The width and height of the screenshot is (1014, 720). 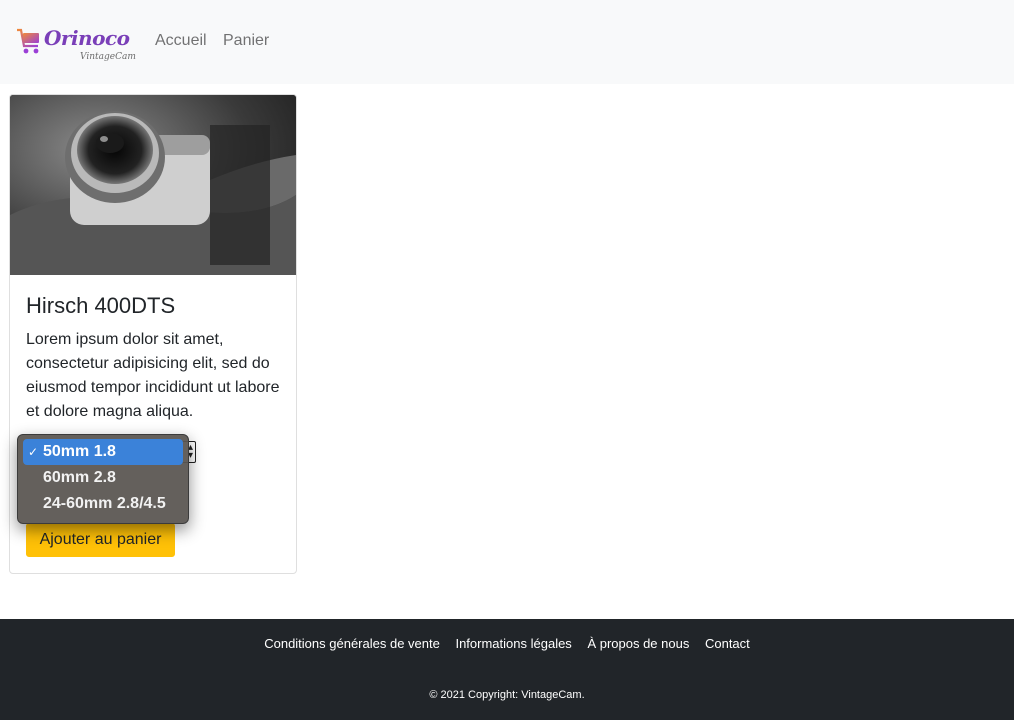 I want to click on footer-link-legal: Informations légales, so click(x=513, y=643).